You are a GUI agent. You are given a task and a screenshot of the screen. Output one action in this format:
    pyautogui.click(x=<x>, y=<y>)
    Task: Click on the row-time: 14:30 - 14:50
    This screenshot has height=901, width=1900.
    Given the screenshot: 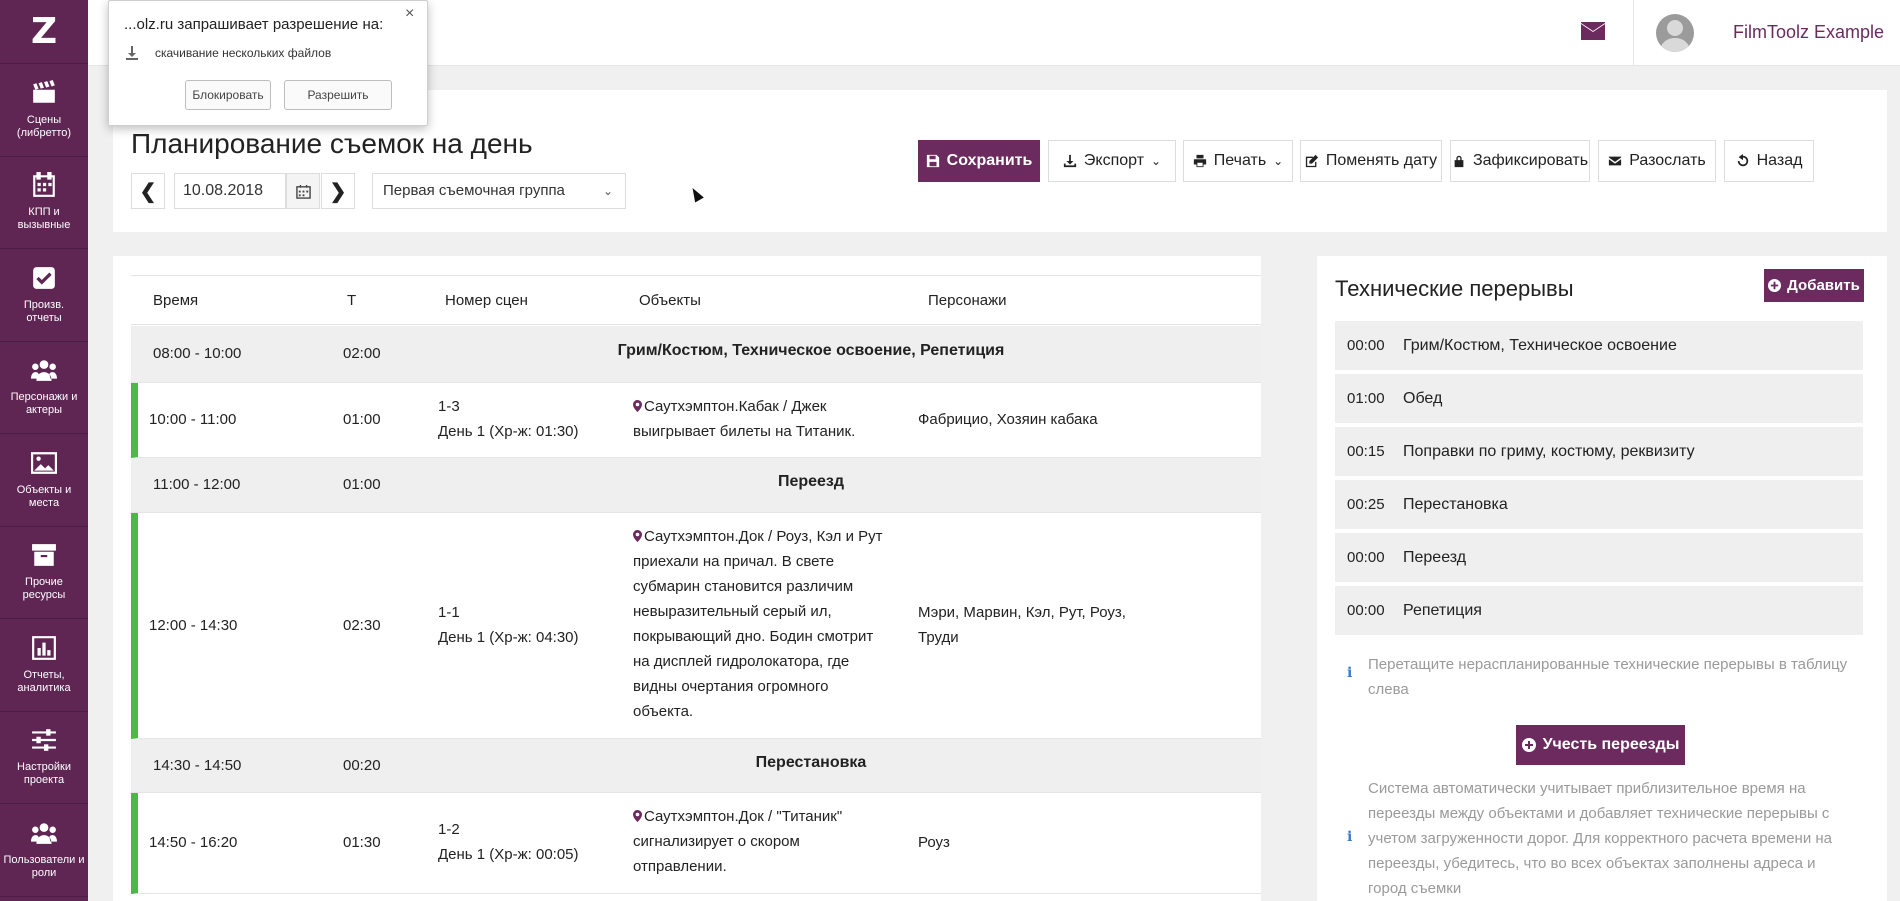 What is the action you would take?
    pyautogui.click(x=197, y=765)
    